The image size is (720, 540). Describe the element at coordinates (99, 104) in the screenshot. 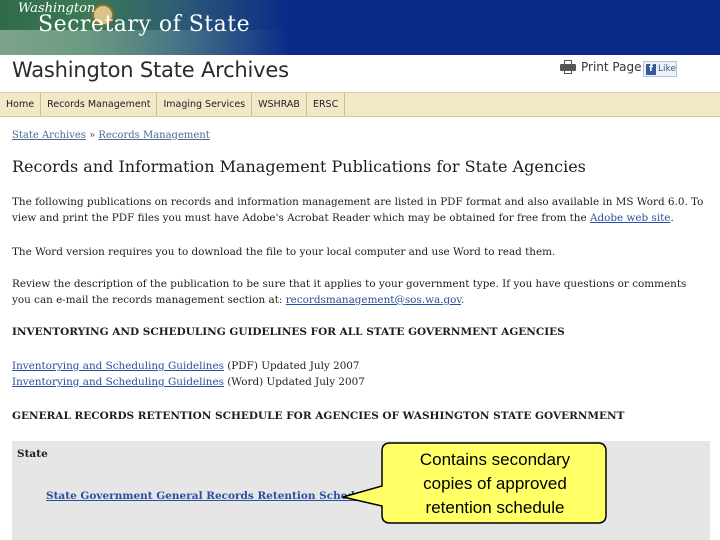

I see `nav-item-records-management: Records Management` at that location.